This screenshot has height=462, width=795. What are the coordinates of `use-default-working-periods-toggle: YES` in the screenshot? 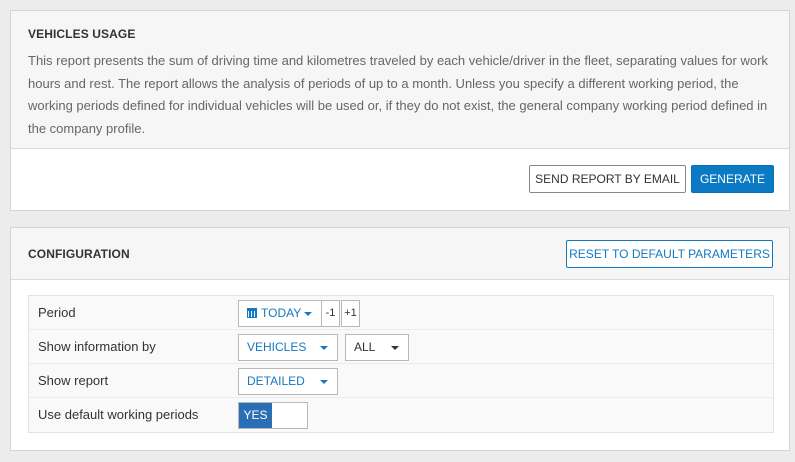 It's located at (273, 415).